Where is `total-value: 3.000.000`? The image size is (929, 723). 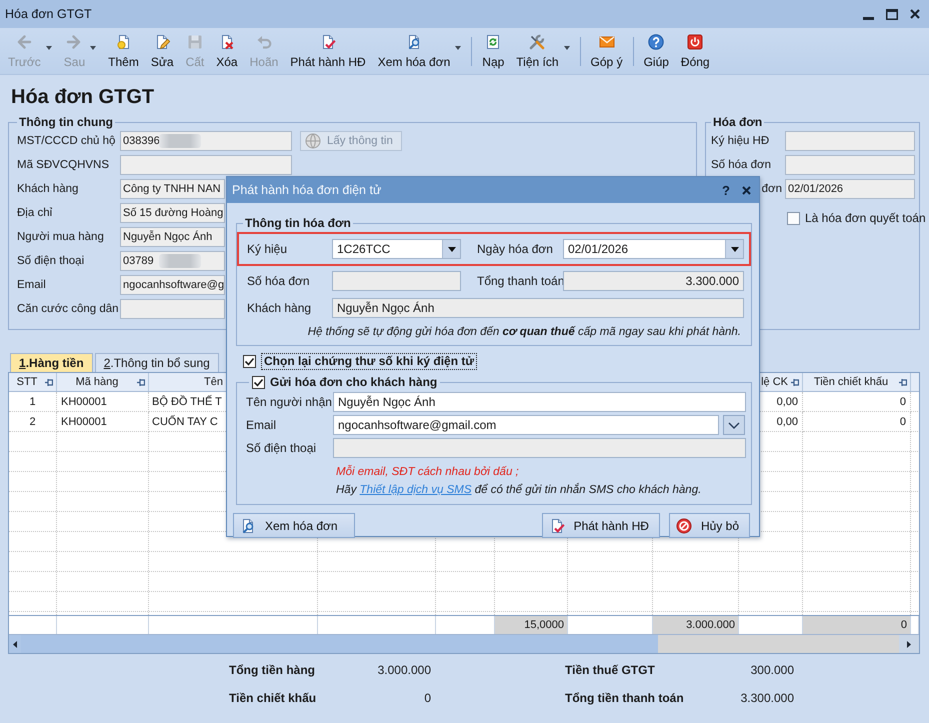 total-value: 3.000.000 is located at coordinates (404, 670).